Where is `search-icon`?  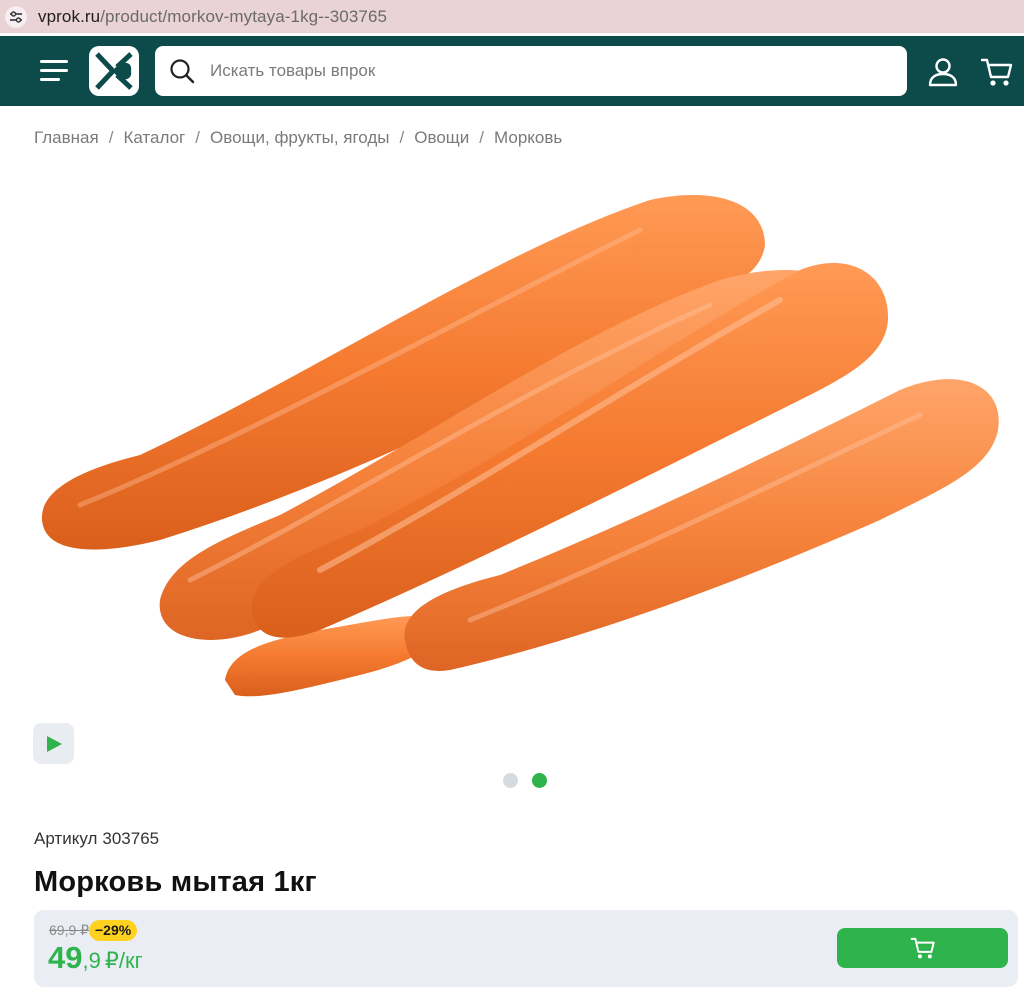
search-icon is located at coordinates (182, 71).